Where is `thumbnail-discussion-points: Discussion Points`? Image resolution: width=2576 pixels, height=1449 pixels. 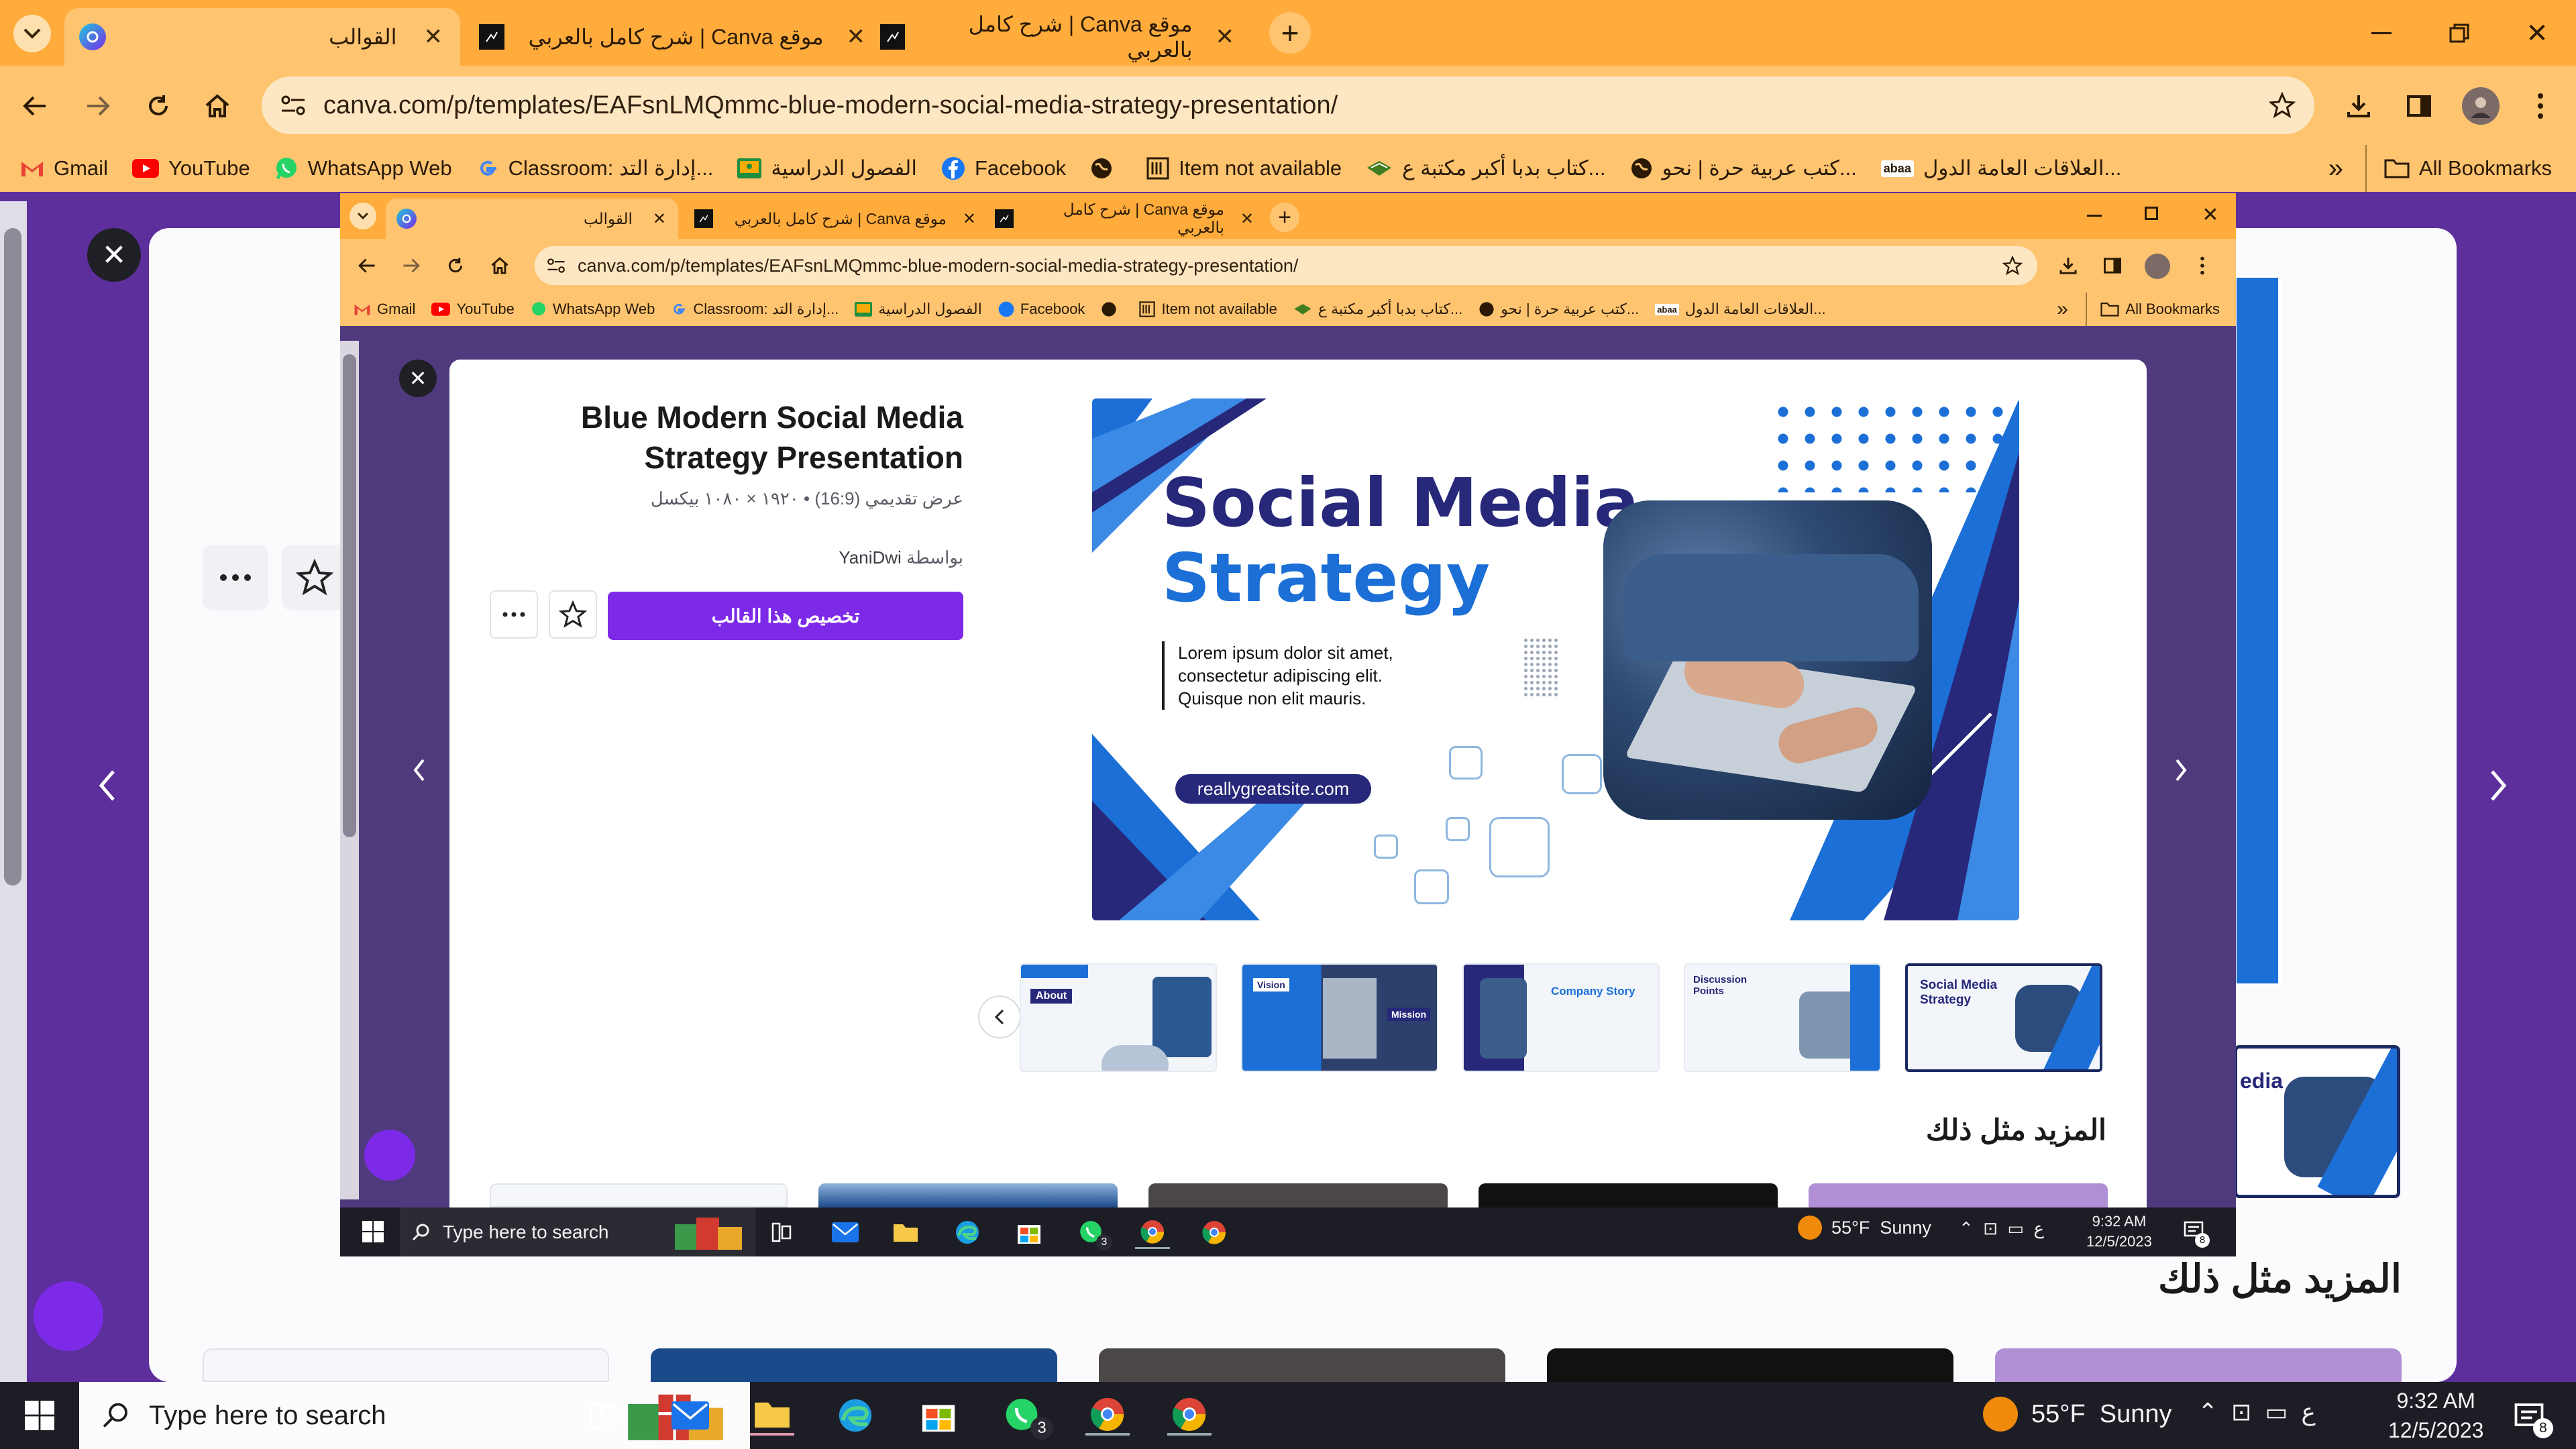
thumbnail-discussion-points: Discussion Points is located at coordinates (1782, 1017).